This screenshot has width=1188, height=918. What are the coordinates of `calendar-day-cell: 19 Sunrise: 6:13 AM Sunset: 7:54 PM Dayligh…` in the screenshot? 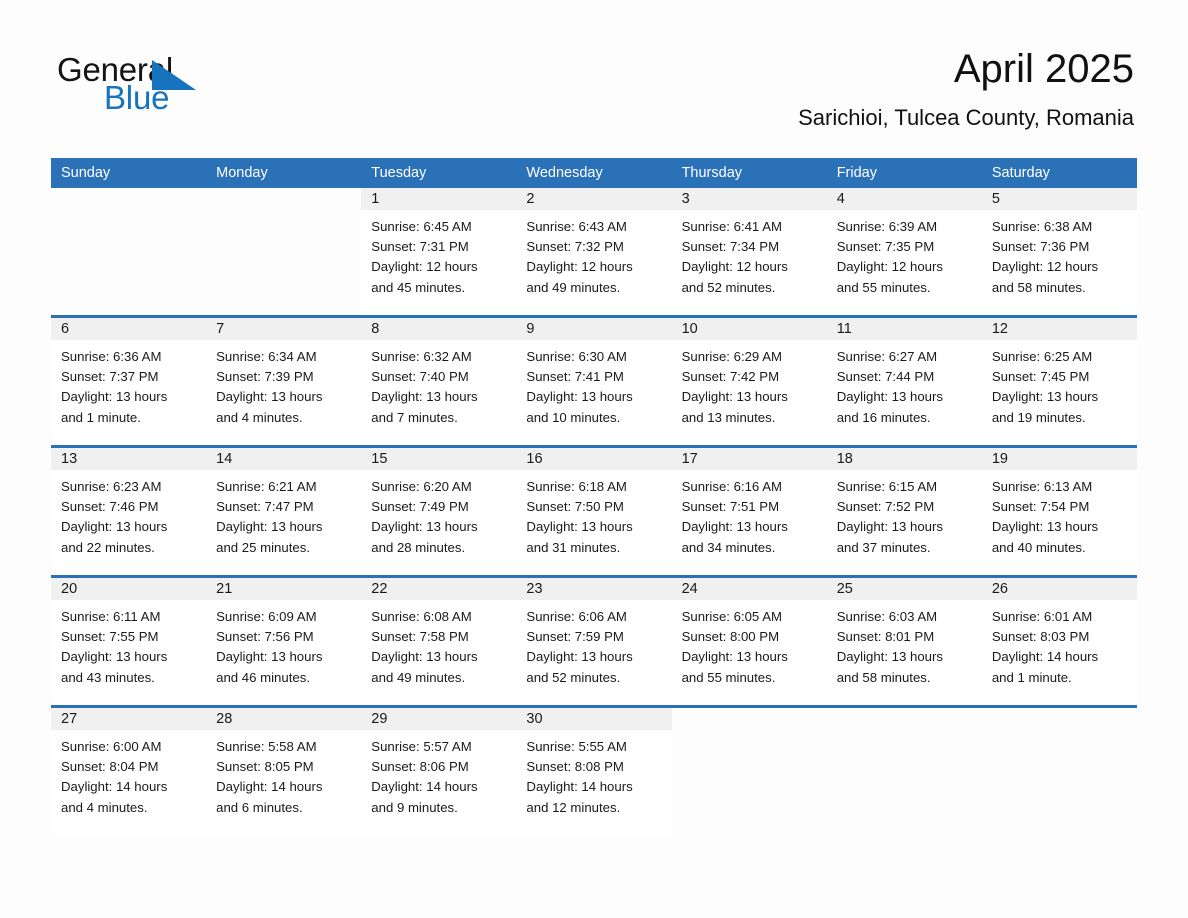 It's located at (1059, 511).